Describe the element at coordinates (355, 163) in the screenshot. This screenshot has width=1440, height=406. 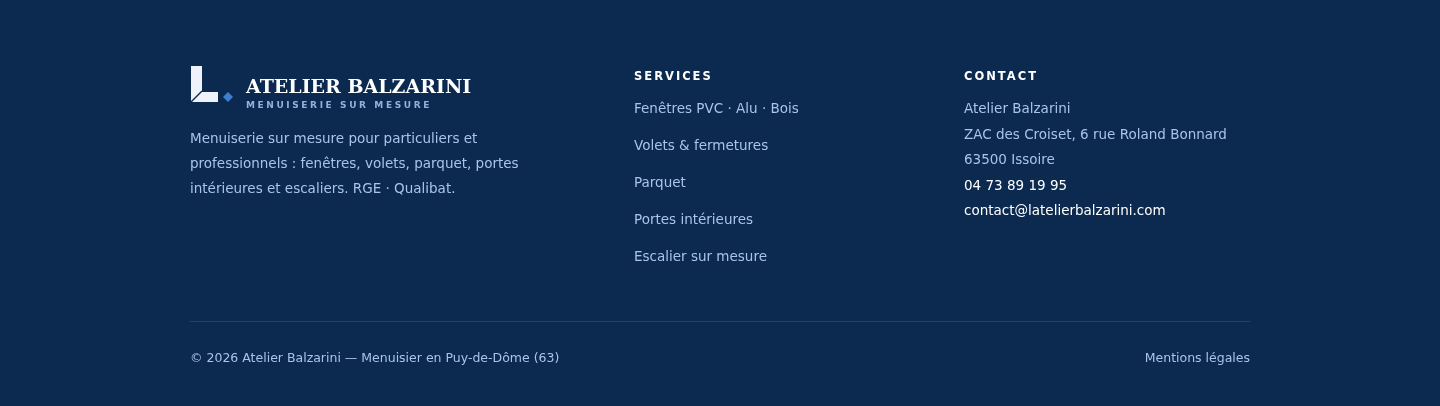
I see `brand-description: Menuiserie sur mesure pour particuliers et professionnels : fenêtres, volets, parquet, portes intérieures et escaliers. RGE · Qualibat.` at that location.